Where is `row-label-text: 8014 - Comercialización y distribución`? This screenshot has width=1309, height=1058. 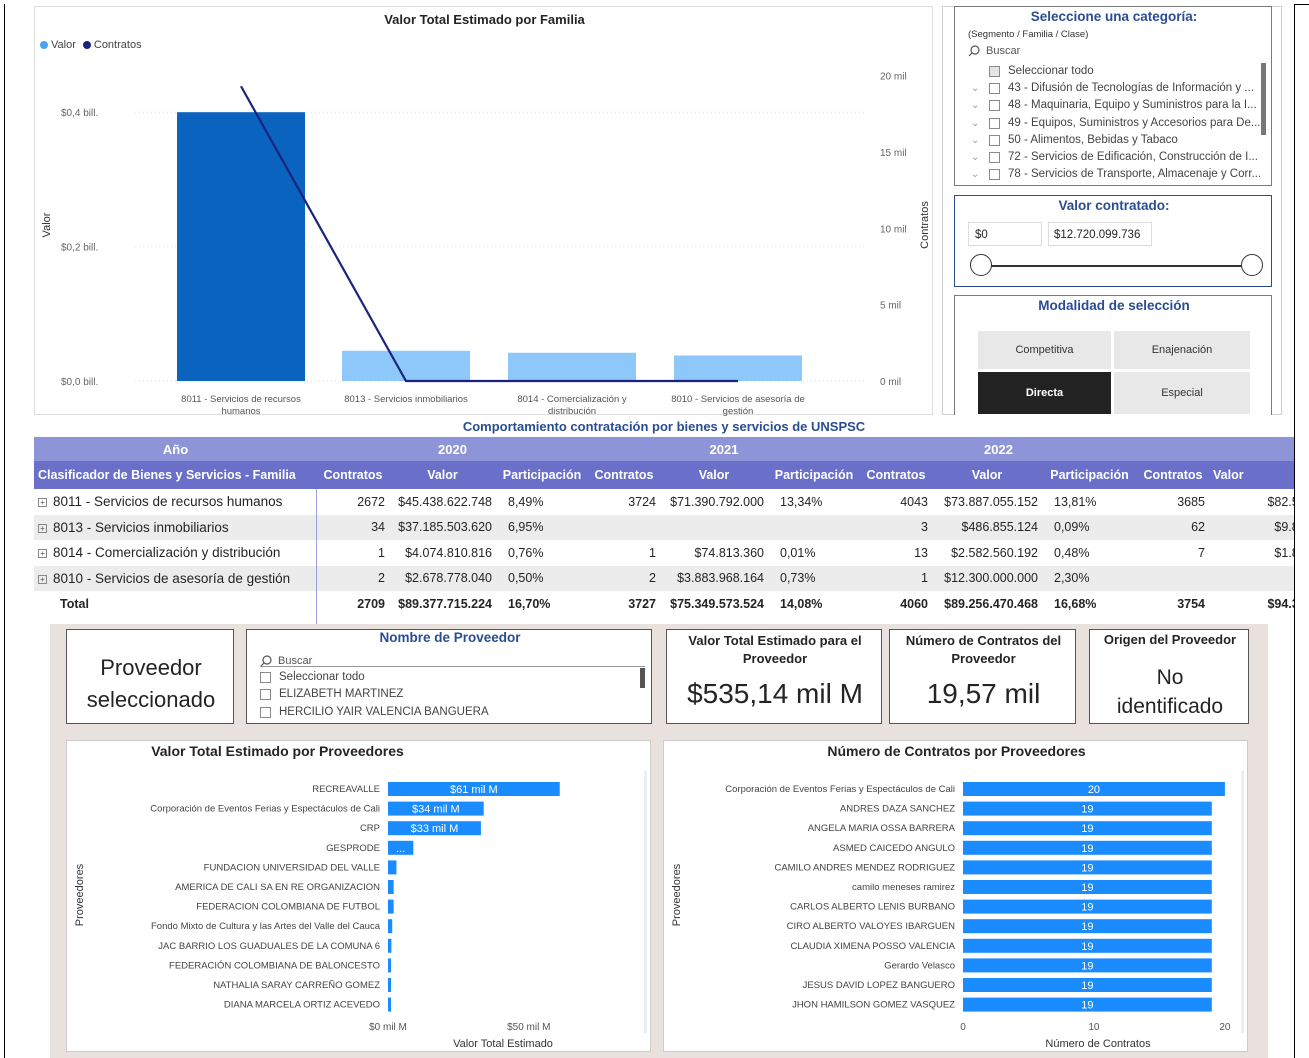
row-label-text: 8014 - Comercialización y distribución is located at coordinates (167, 553).